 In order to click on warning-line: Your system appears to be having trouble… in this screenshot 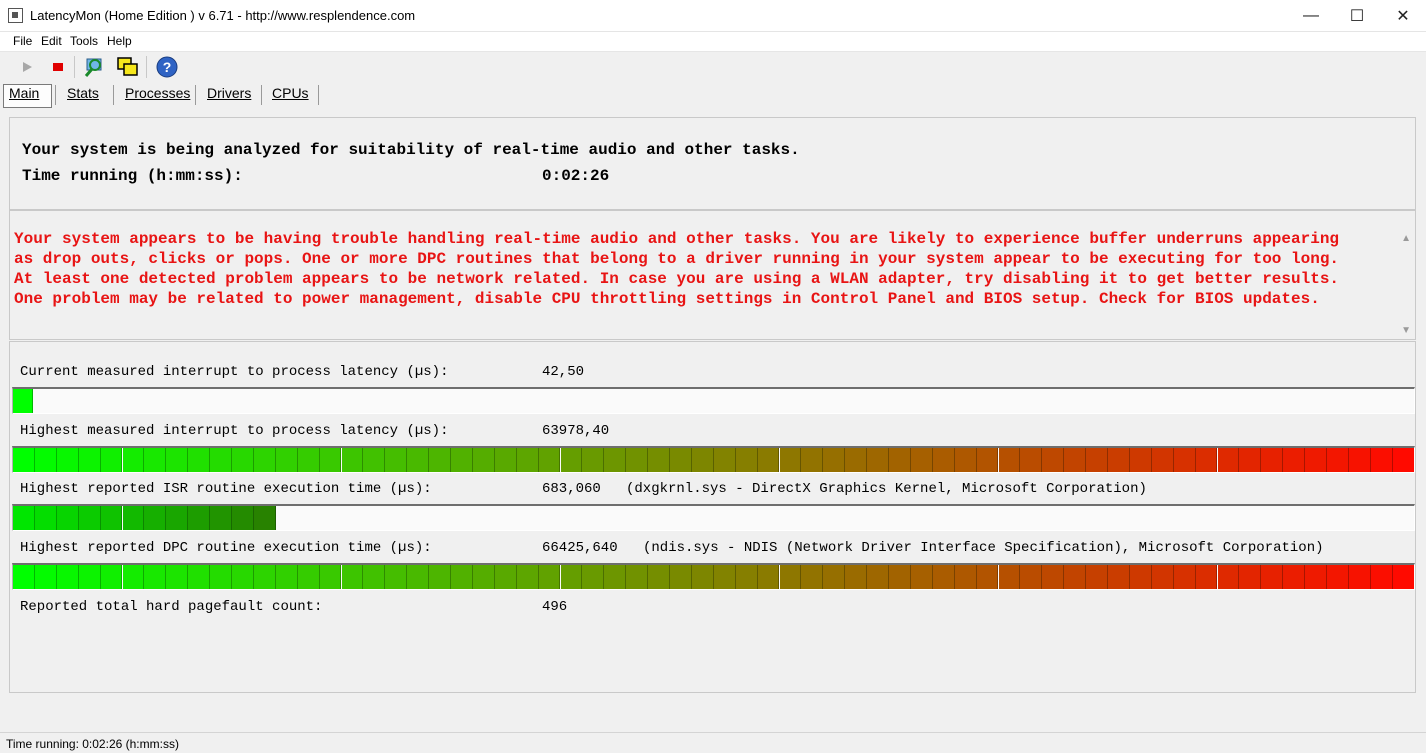, I will do `click(677, 239)`.